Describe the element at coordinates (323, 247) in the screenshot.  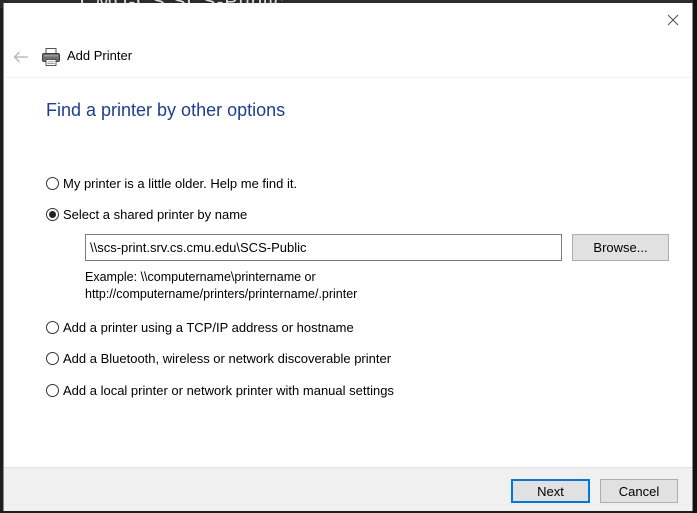
I see `shared-printer-path-input` at that location.